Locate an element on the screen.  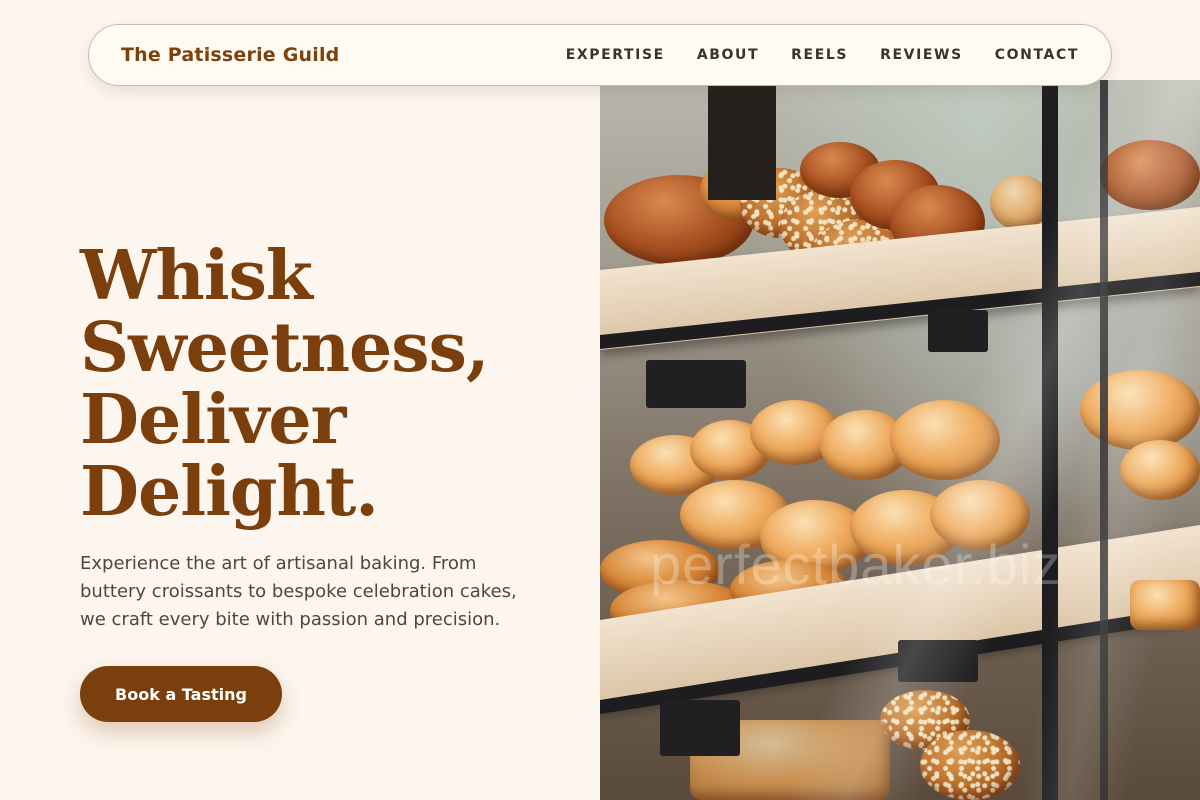
nav-link-contact: CONTACT is located at coordinates (1037, 55).